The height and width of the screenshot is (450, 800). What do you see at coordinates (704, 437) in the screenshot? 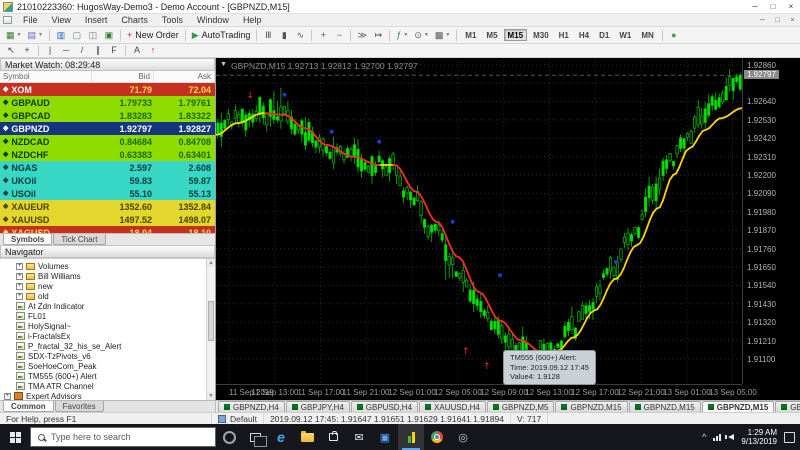
I see `tray-expand-icon: ^` at bounding box center [704, 437].